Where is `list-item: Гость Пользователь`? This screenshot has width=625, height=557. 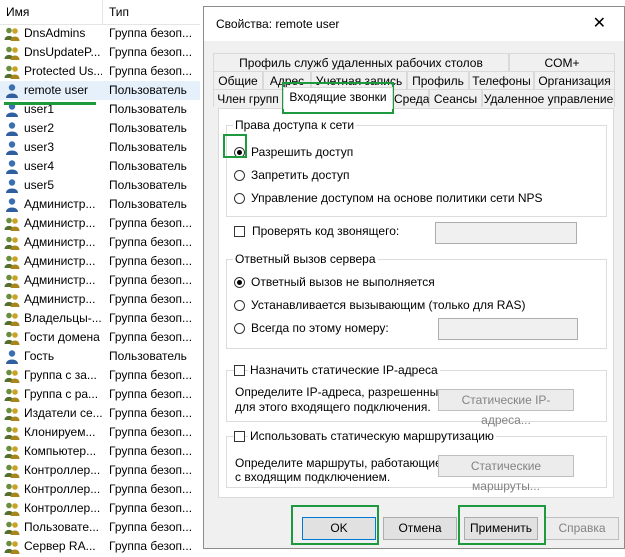
list-item: Гость Пользователь is located at coordinates (100, 356).